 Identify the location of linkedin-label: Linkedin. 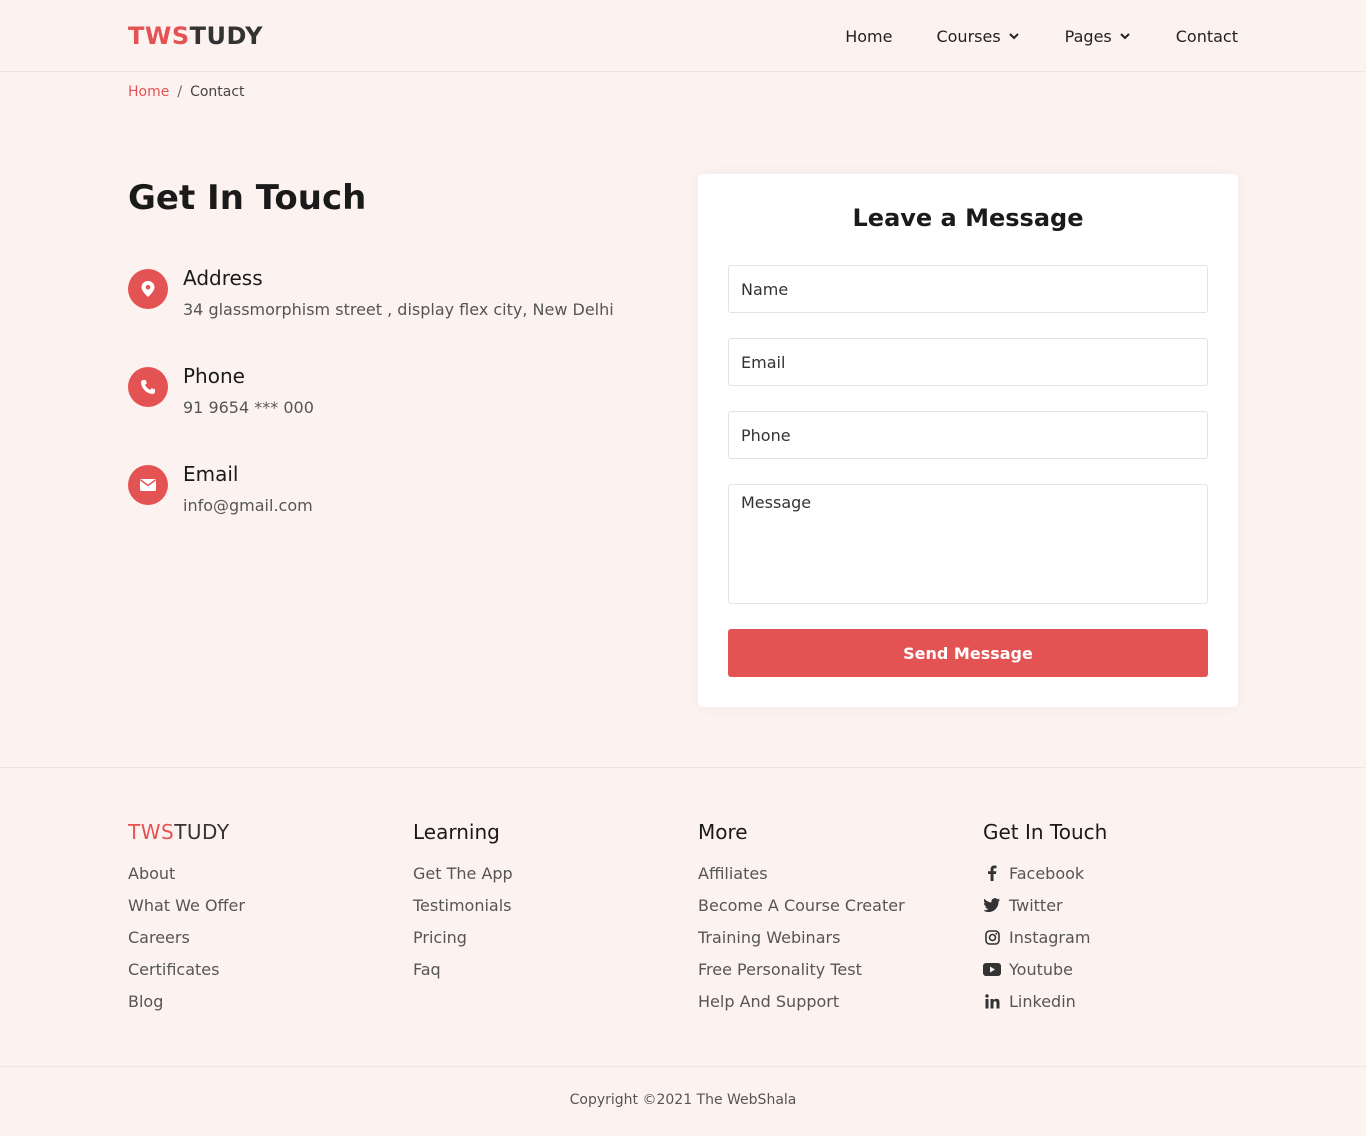
(1042, 1001).